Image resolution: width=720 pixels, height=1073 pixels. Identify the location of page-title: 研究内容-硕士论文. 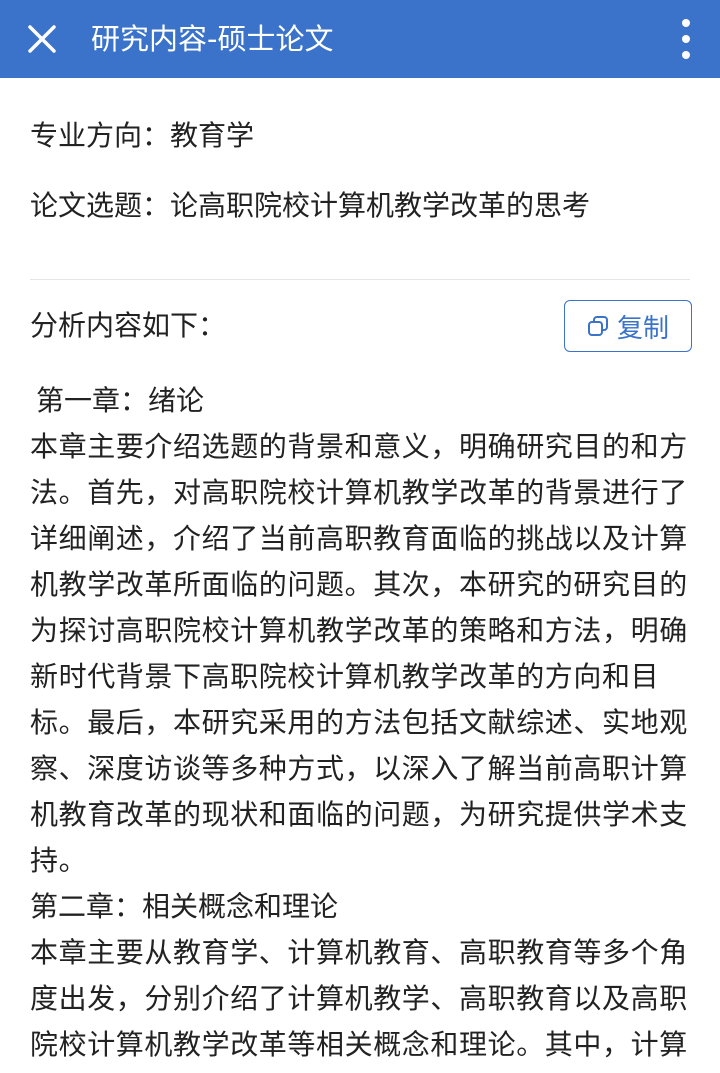
(212, 39).